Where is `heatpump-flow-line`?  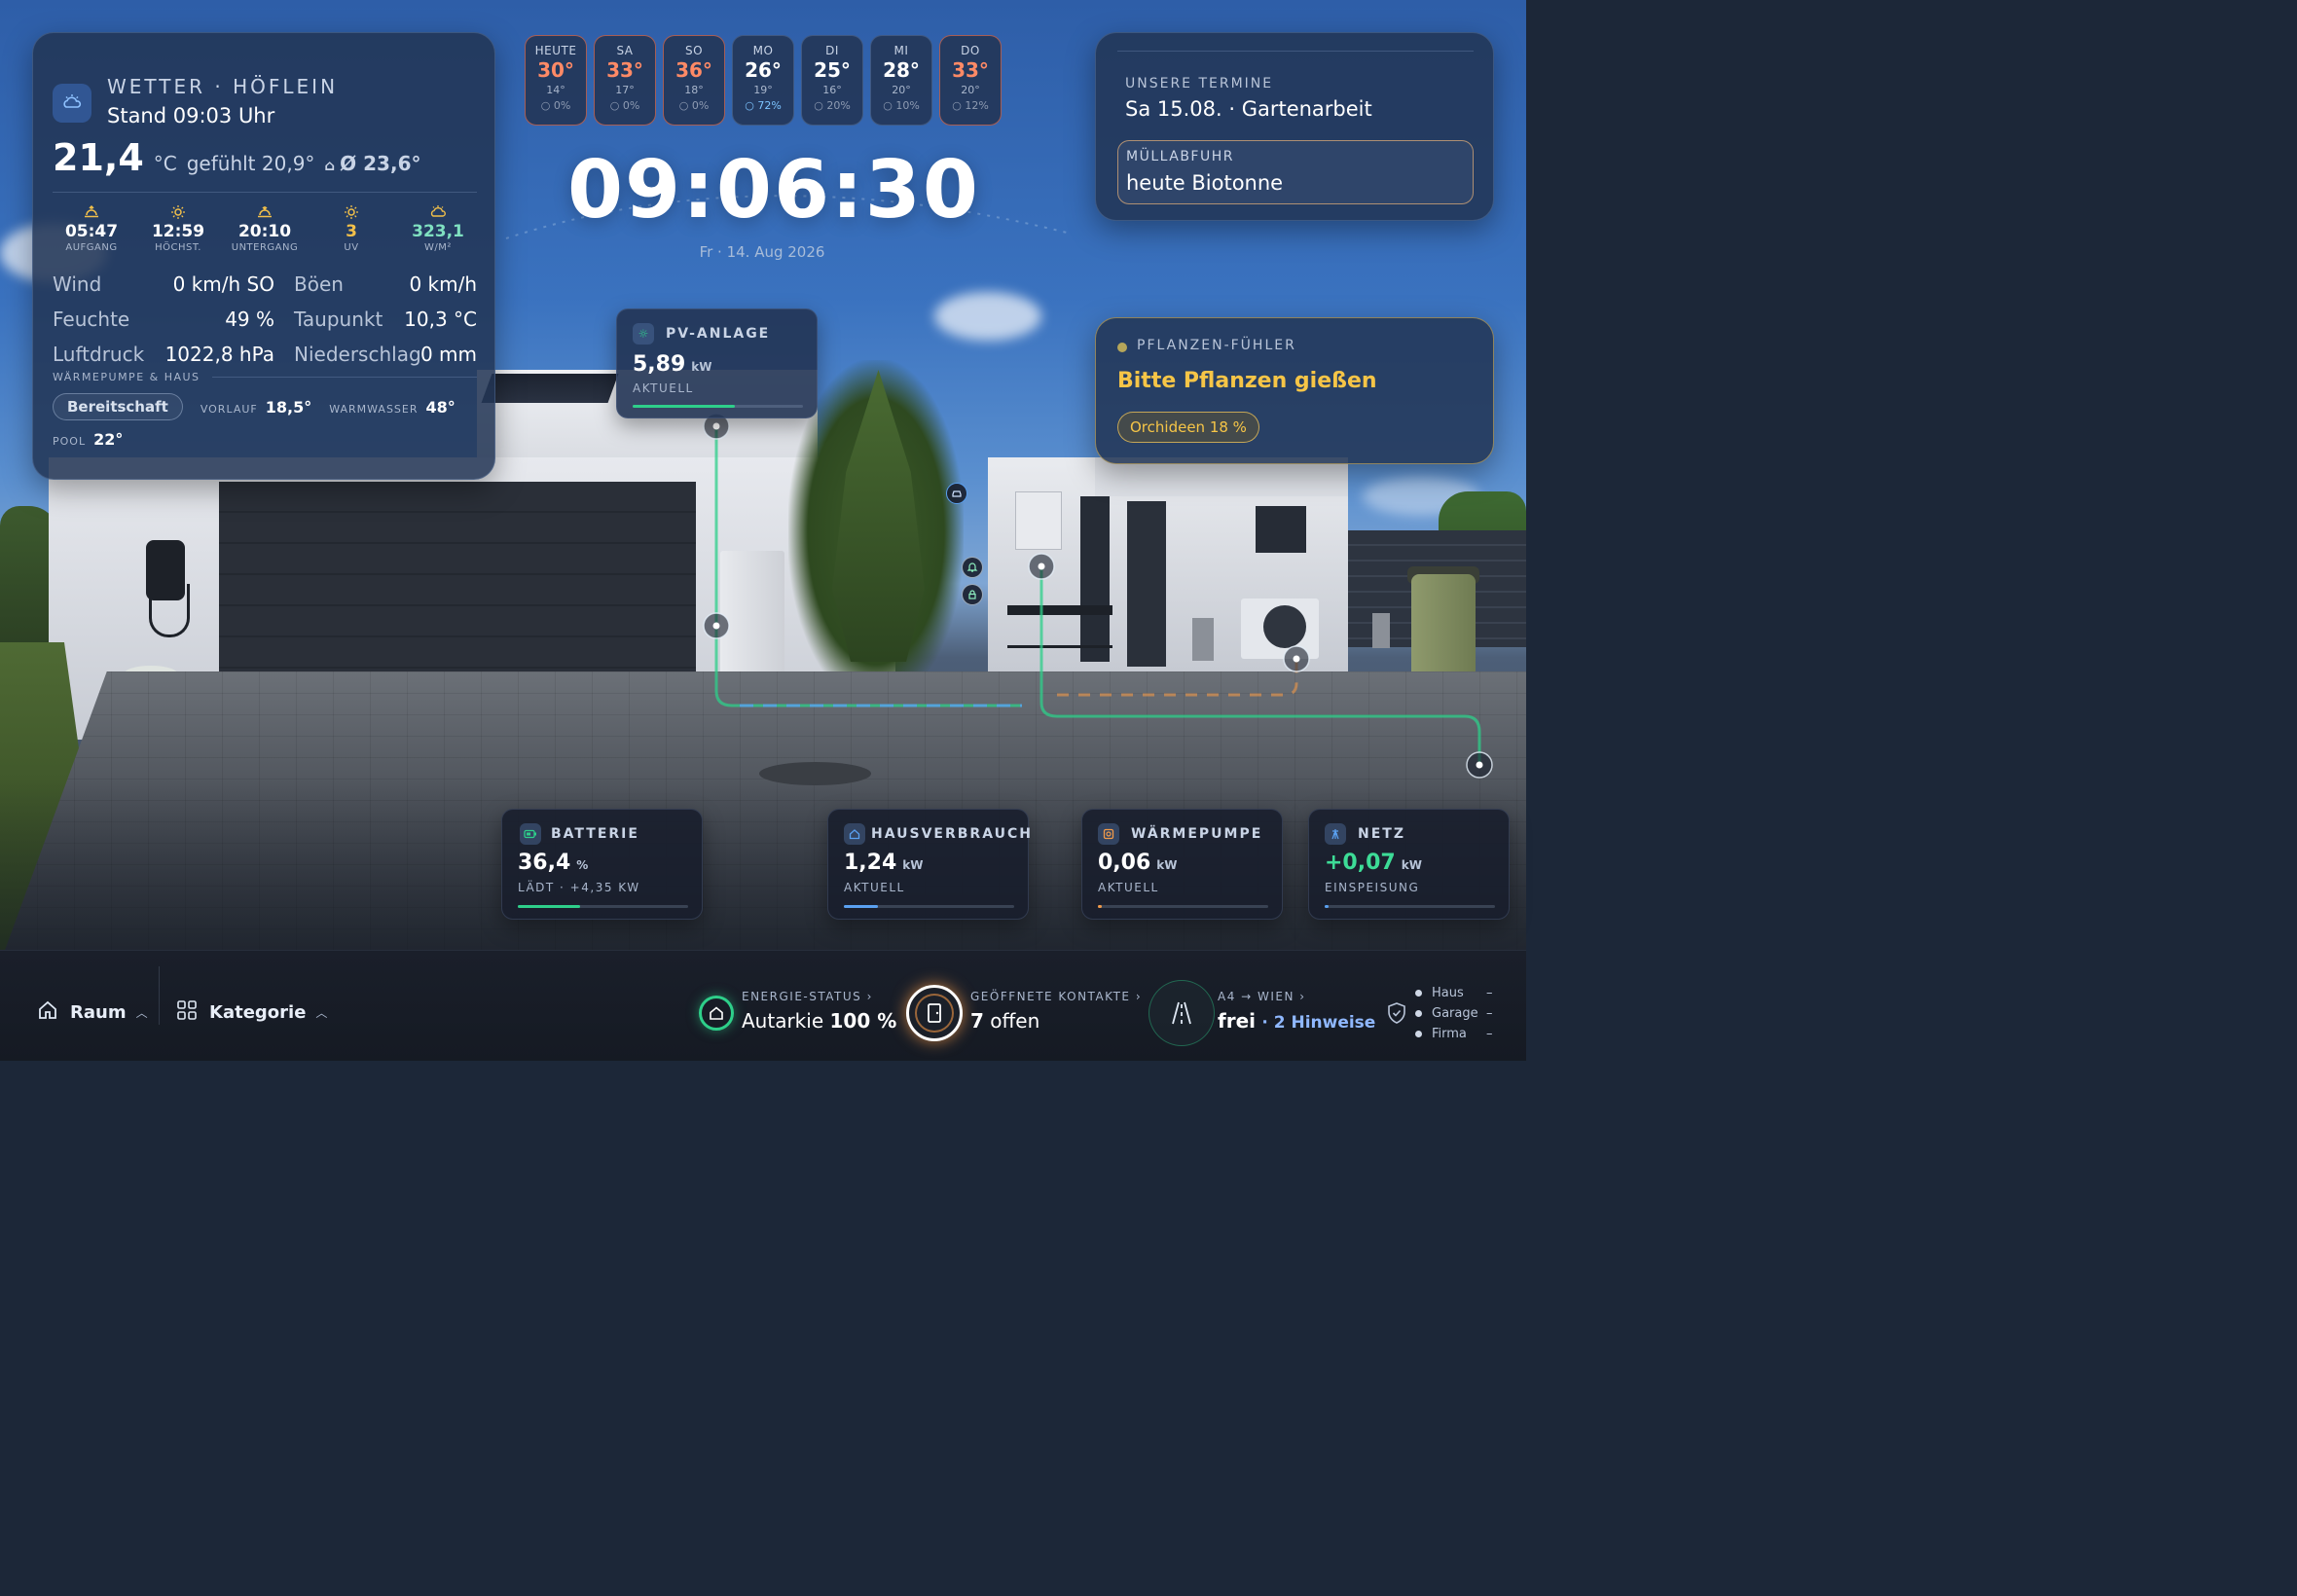
heatpump-flow-line is located at coordinates (1178, 679).